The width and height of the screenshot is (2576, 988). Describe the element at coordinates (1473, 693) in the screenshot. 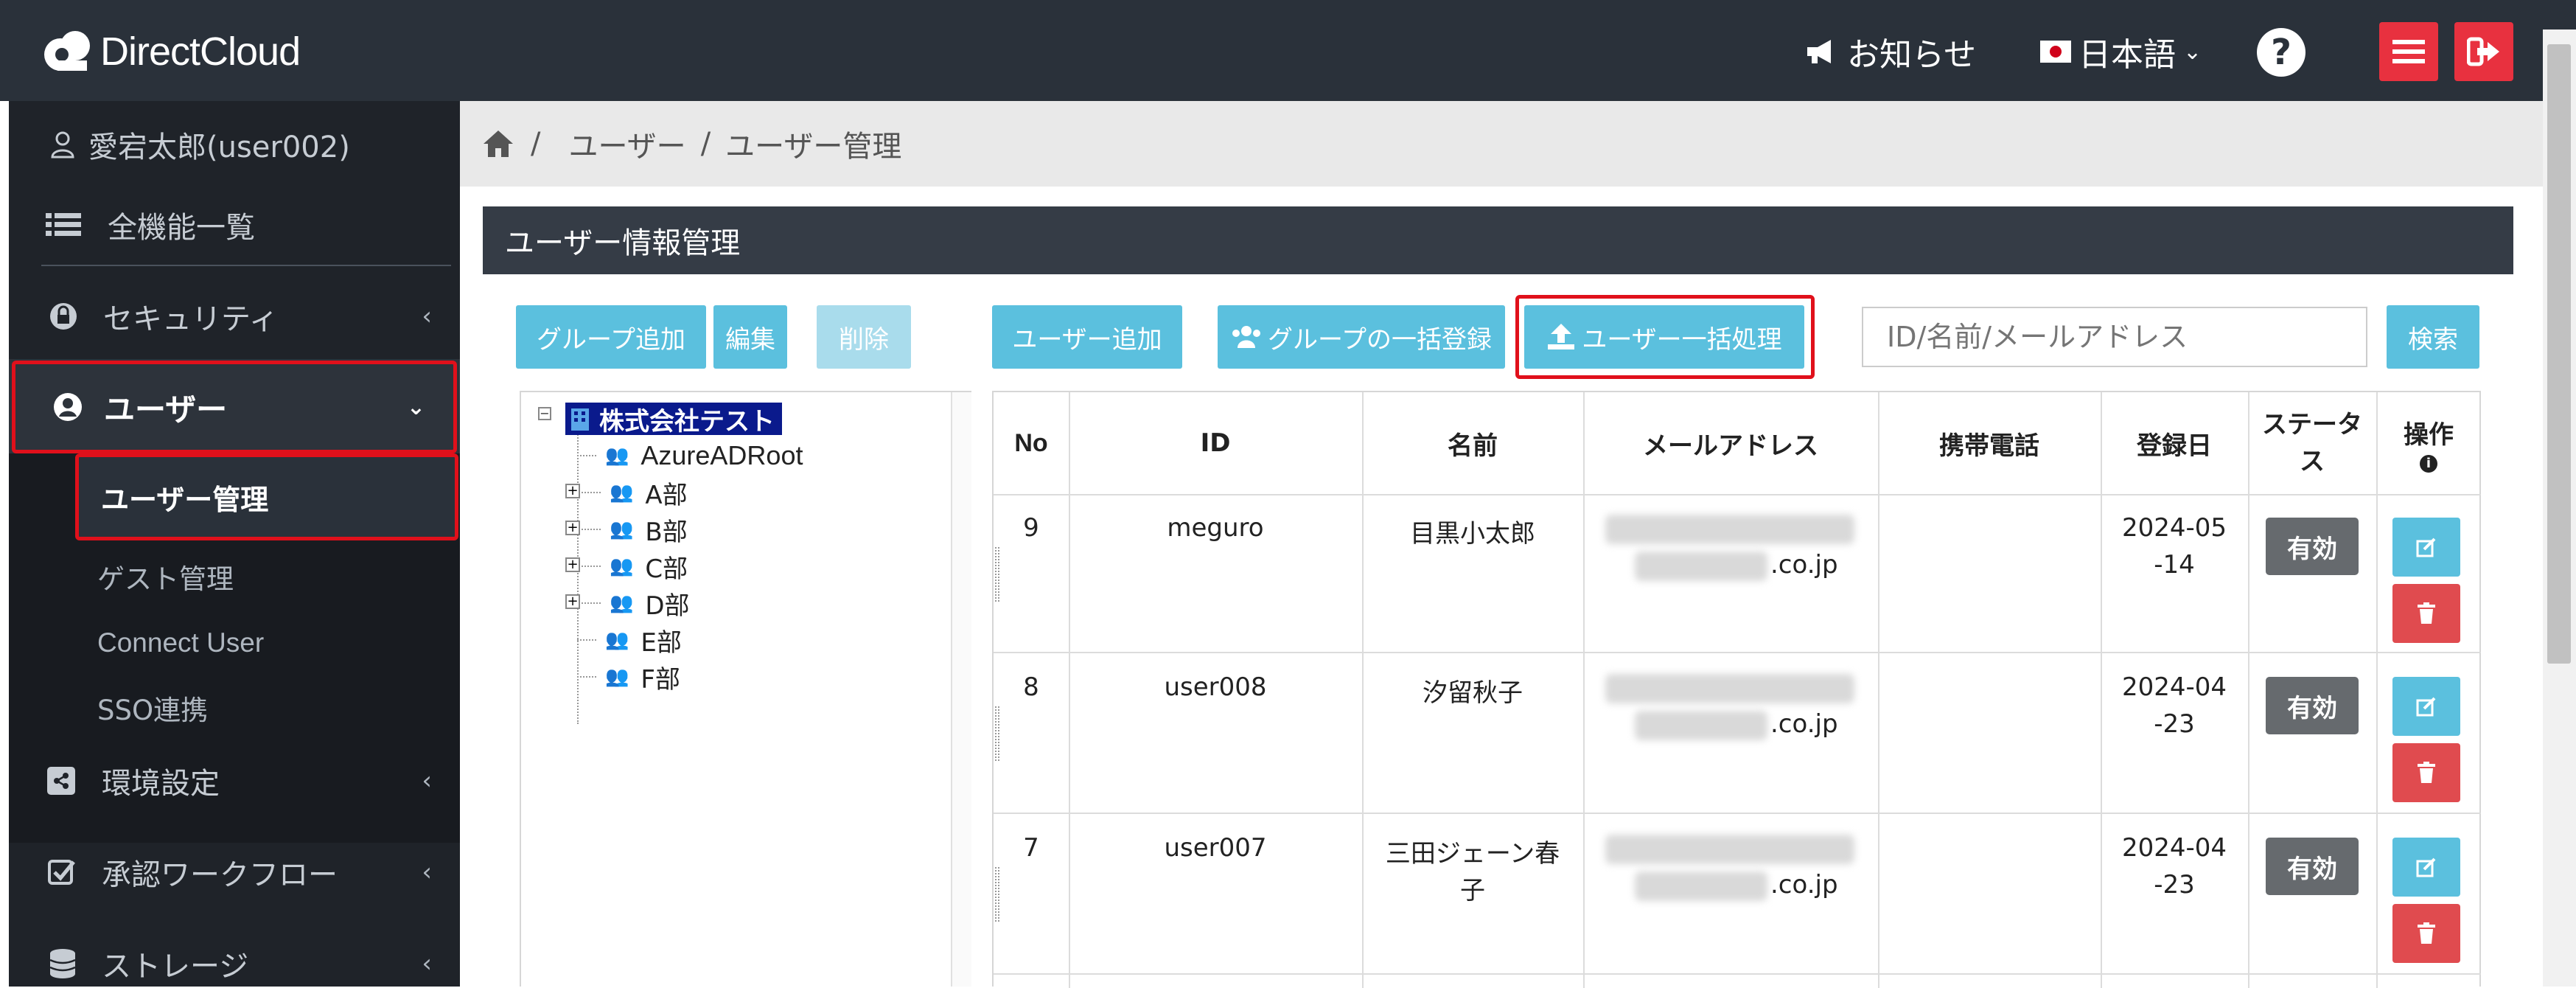

I see `cell-name: 汐留秋子` at that location.